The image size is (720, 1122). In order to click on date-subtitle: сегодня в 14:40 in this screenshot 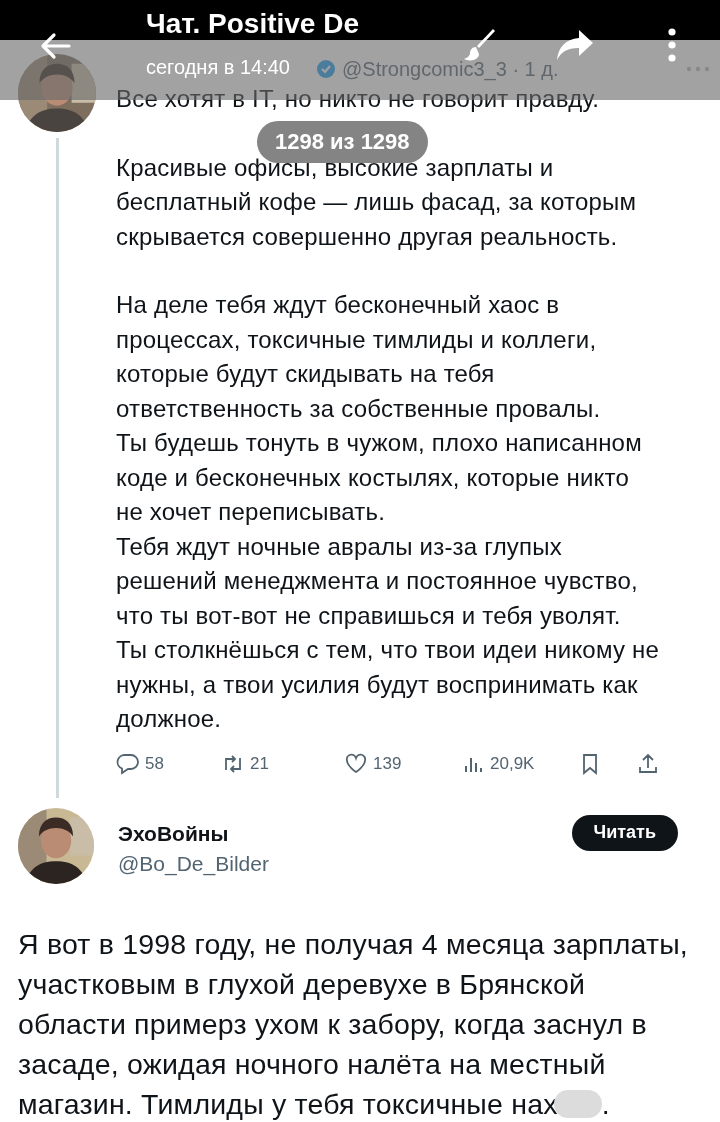, I will do `click(218, 67)`.